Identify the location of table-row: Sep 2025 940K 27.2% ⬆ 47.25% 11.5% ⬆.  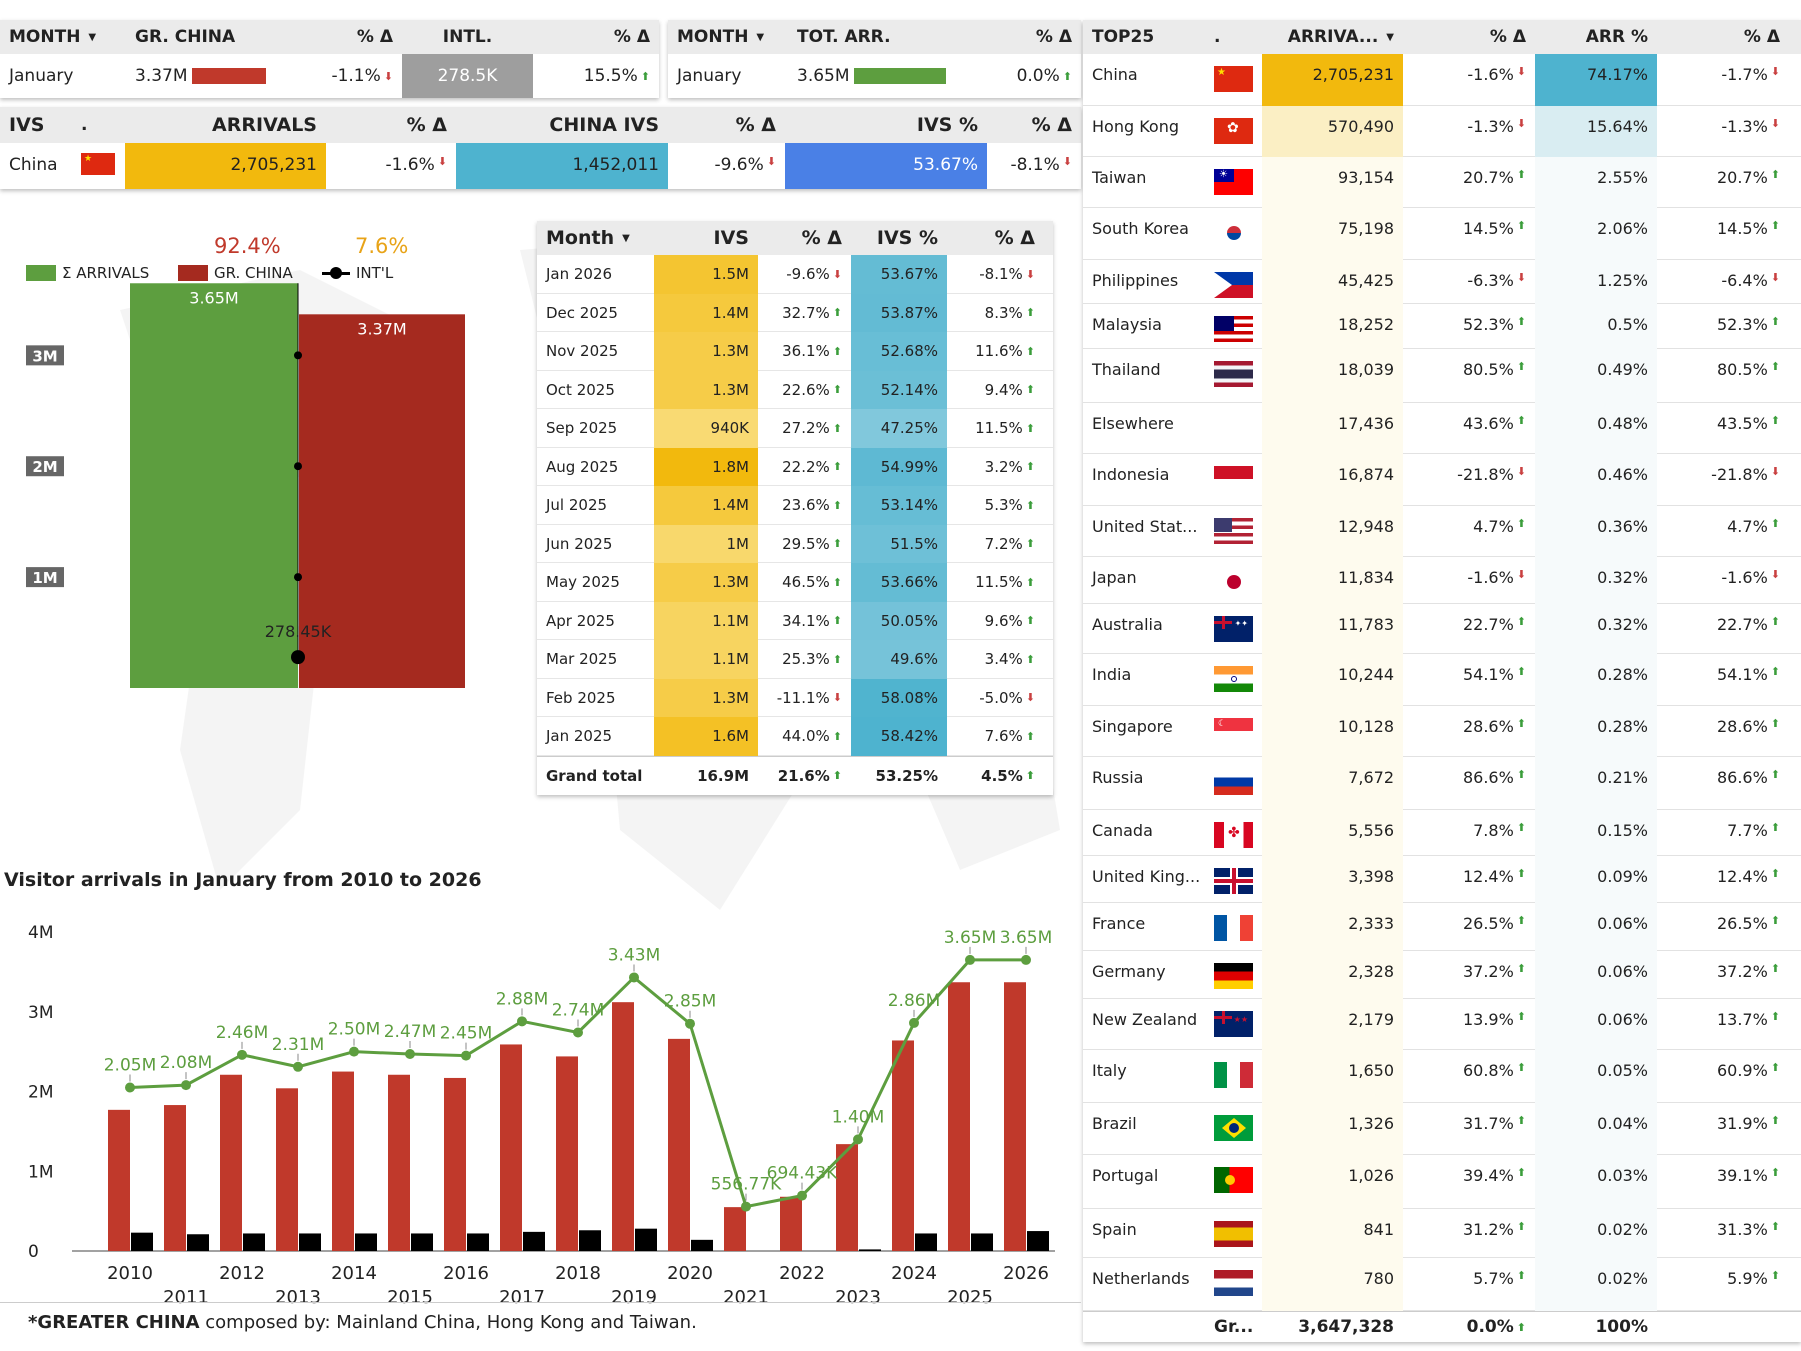
(795, 428).